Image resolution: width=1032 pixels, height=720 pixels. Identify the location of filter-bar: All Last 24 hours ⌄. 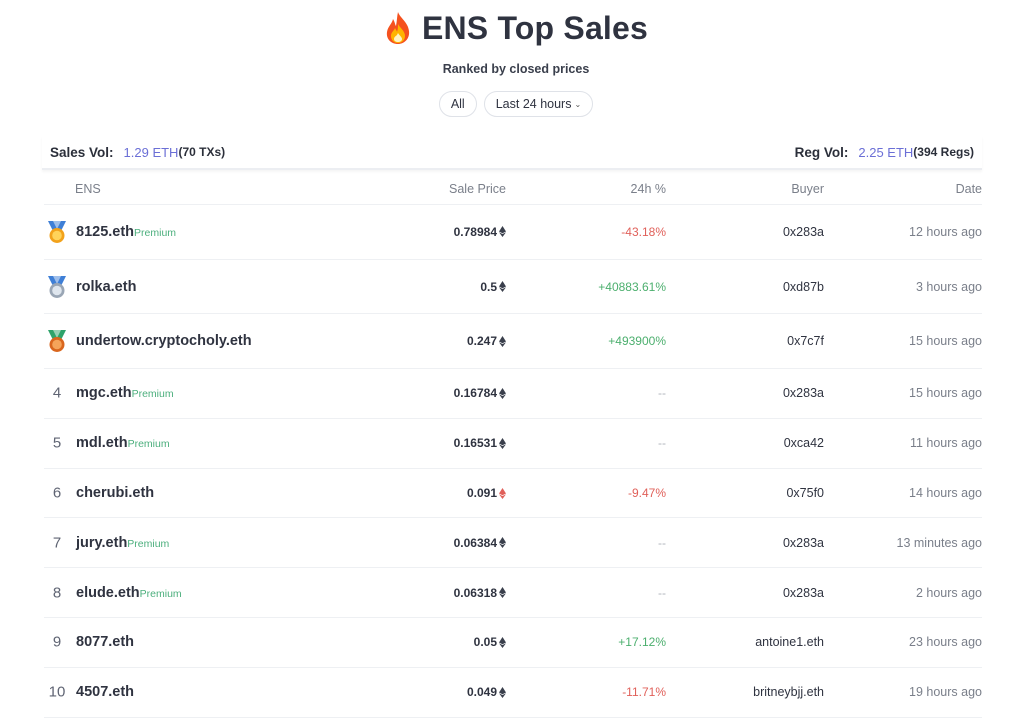
(516, 104).